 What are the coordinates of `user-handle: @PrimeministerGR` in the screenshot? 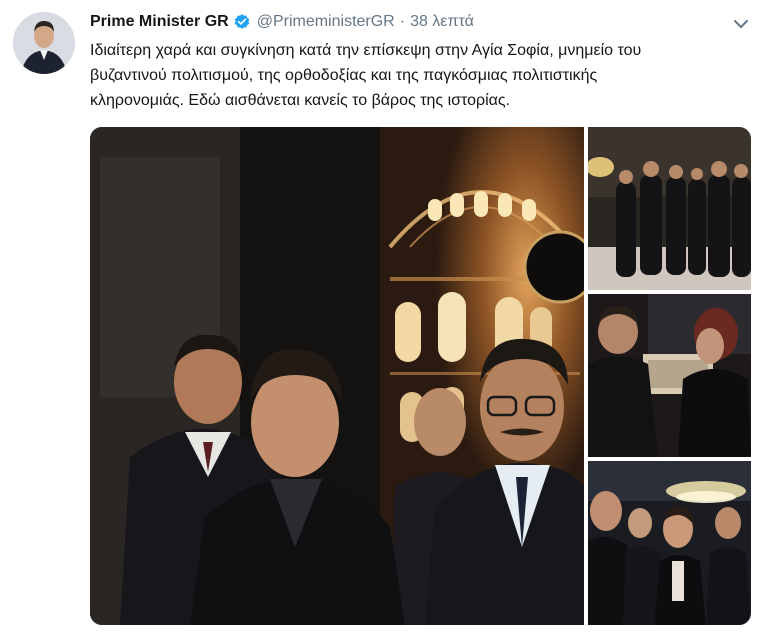 It's located at (326, 22).